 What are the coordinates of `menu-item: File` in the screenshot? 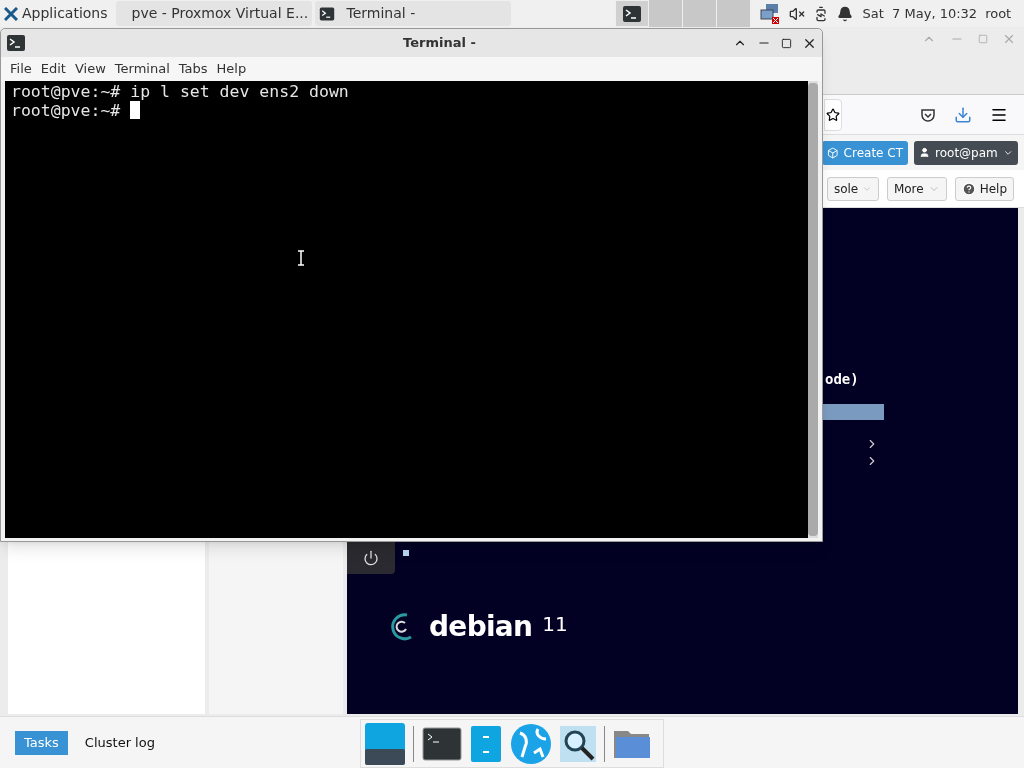 It's located at (21, 69).